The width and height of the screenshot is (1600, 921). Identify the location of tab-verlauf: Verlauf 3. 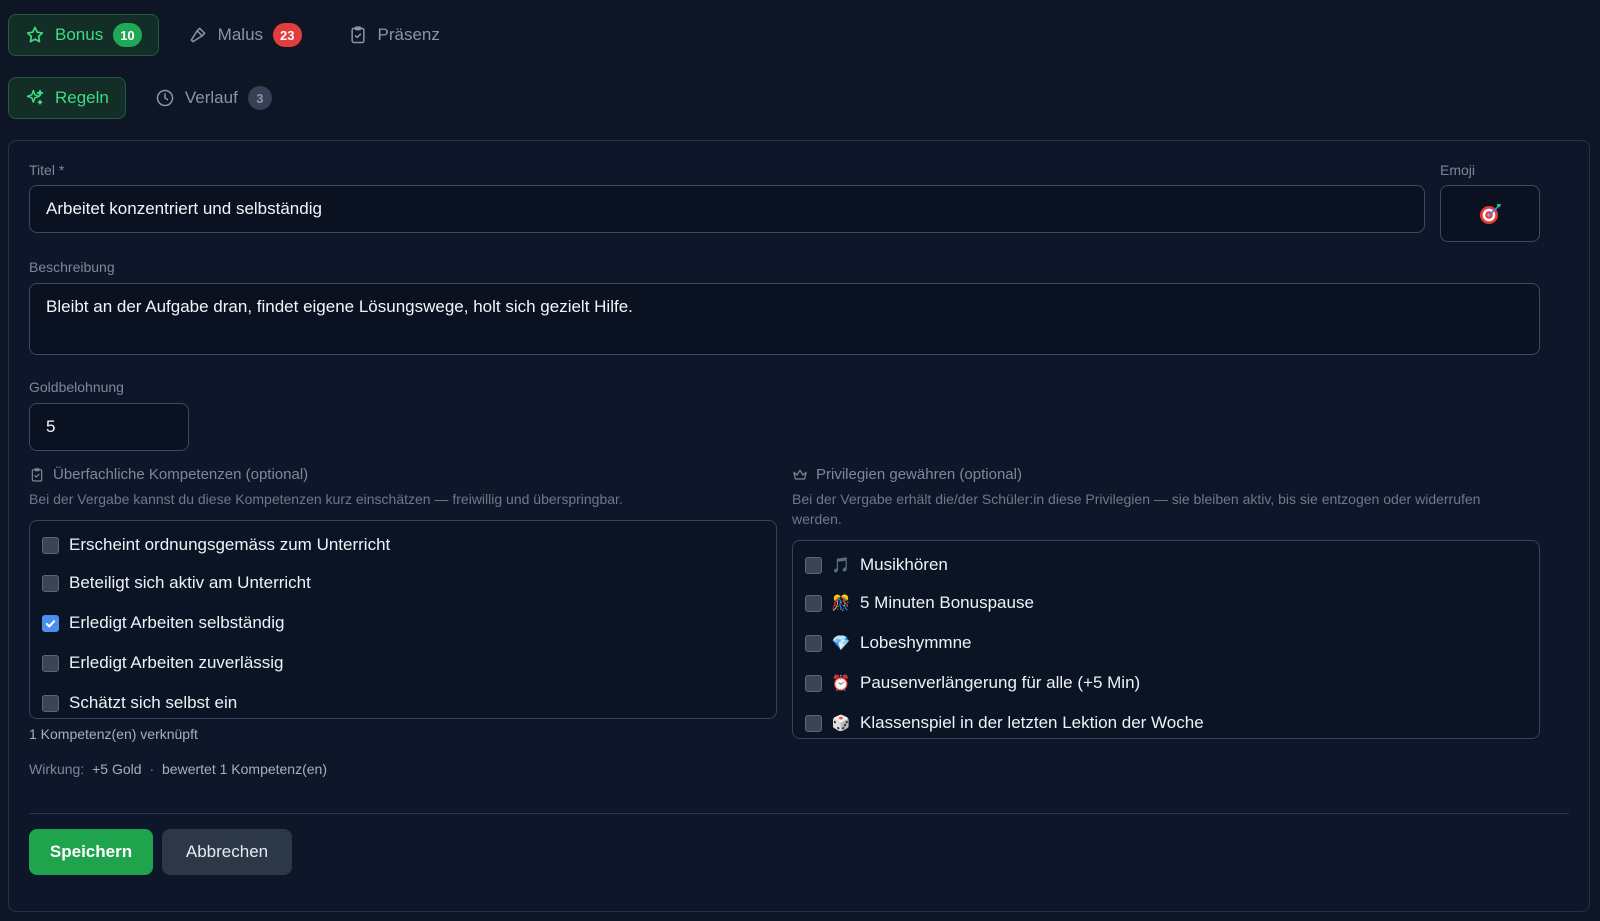
(213, 98).